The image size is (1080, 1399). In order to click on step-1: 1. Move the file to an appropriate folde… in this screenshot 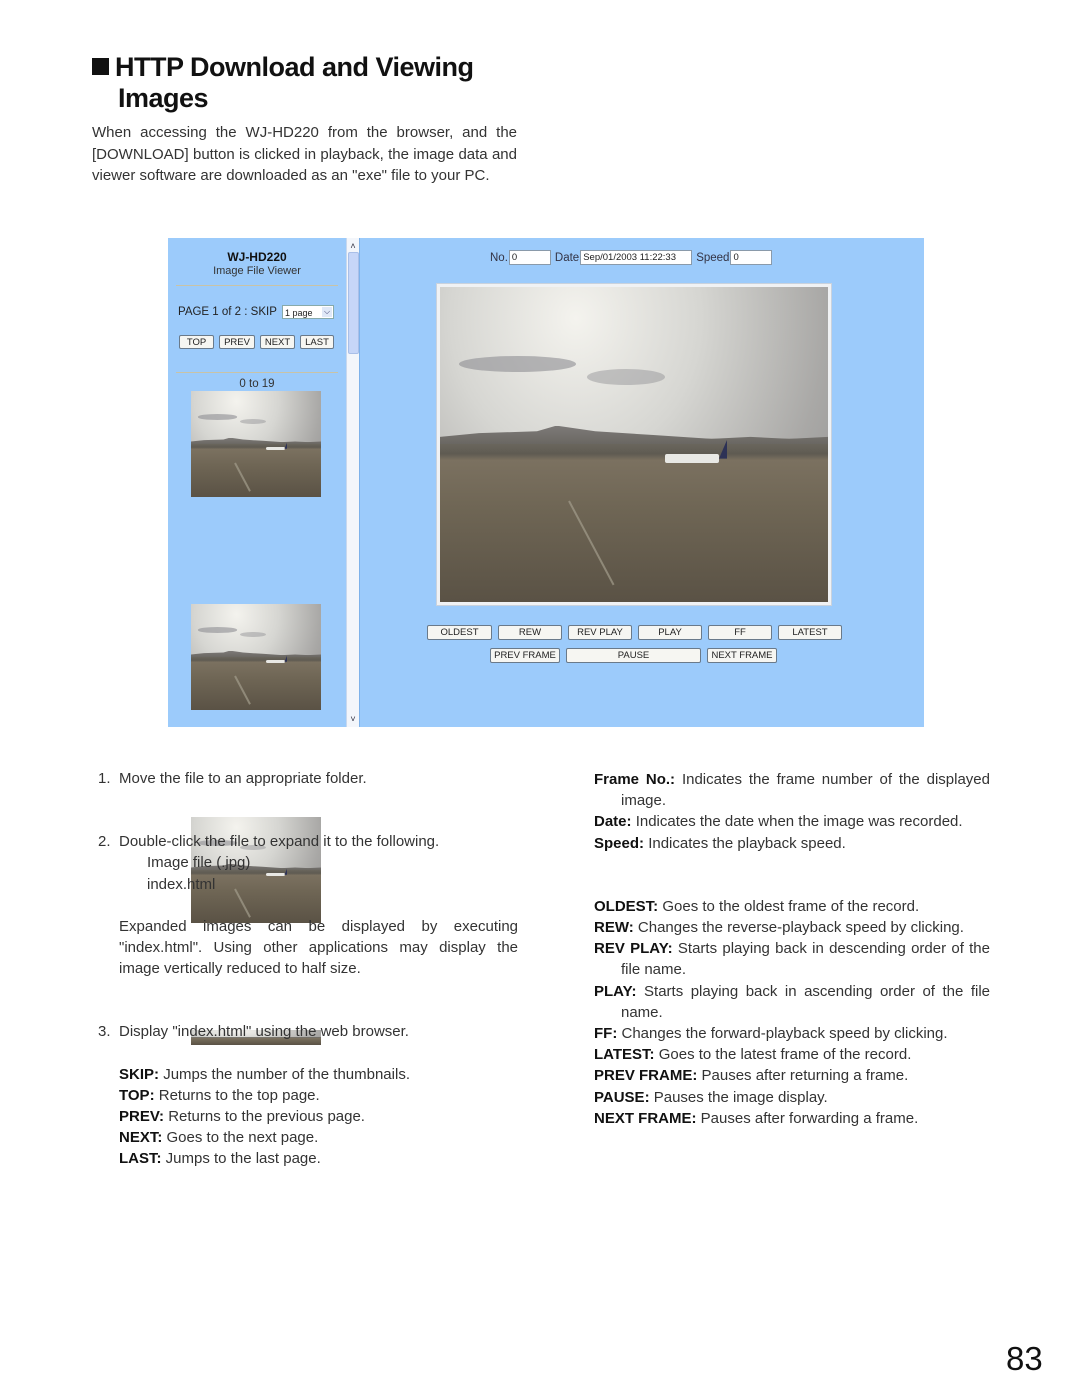, I will do `click(308, 778)`.